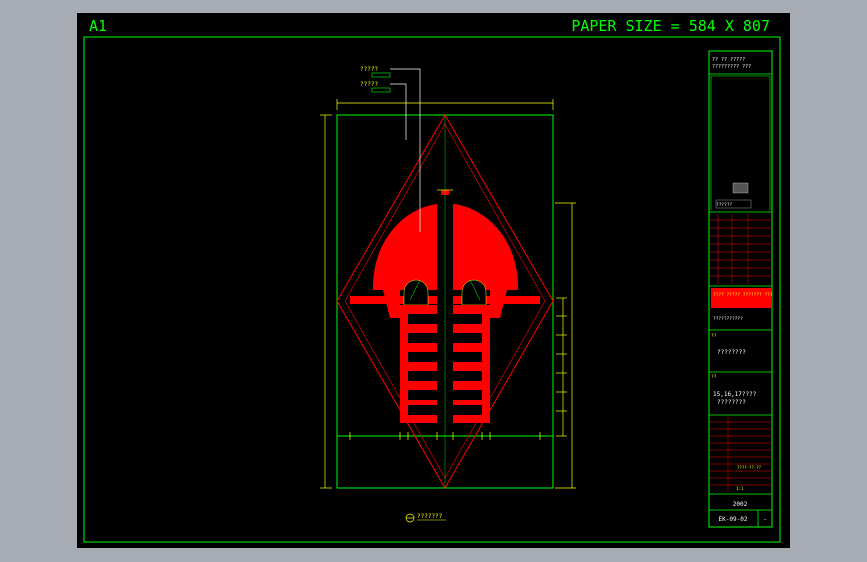 The width and height of the screenshot is (867, 562). I want to click on sheet-mark: -, so click(765, 519).